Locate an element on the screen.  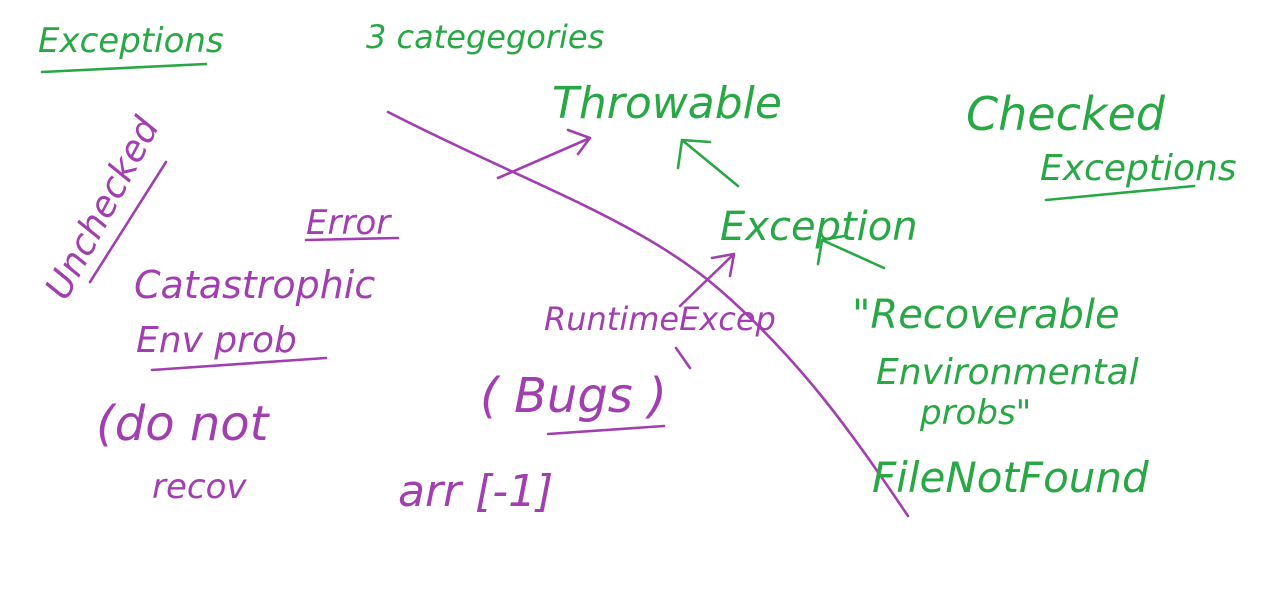
catastrophic-label: Catastrophic is located at coordinates (254, 285).